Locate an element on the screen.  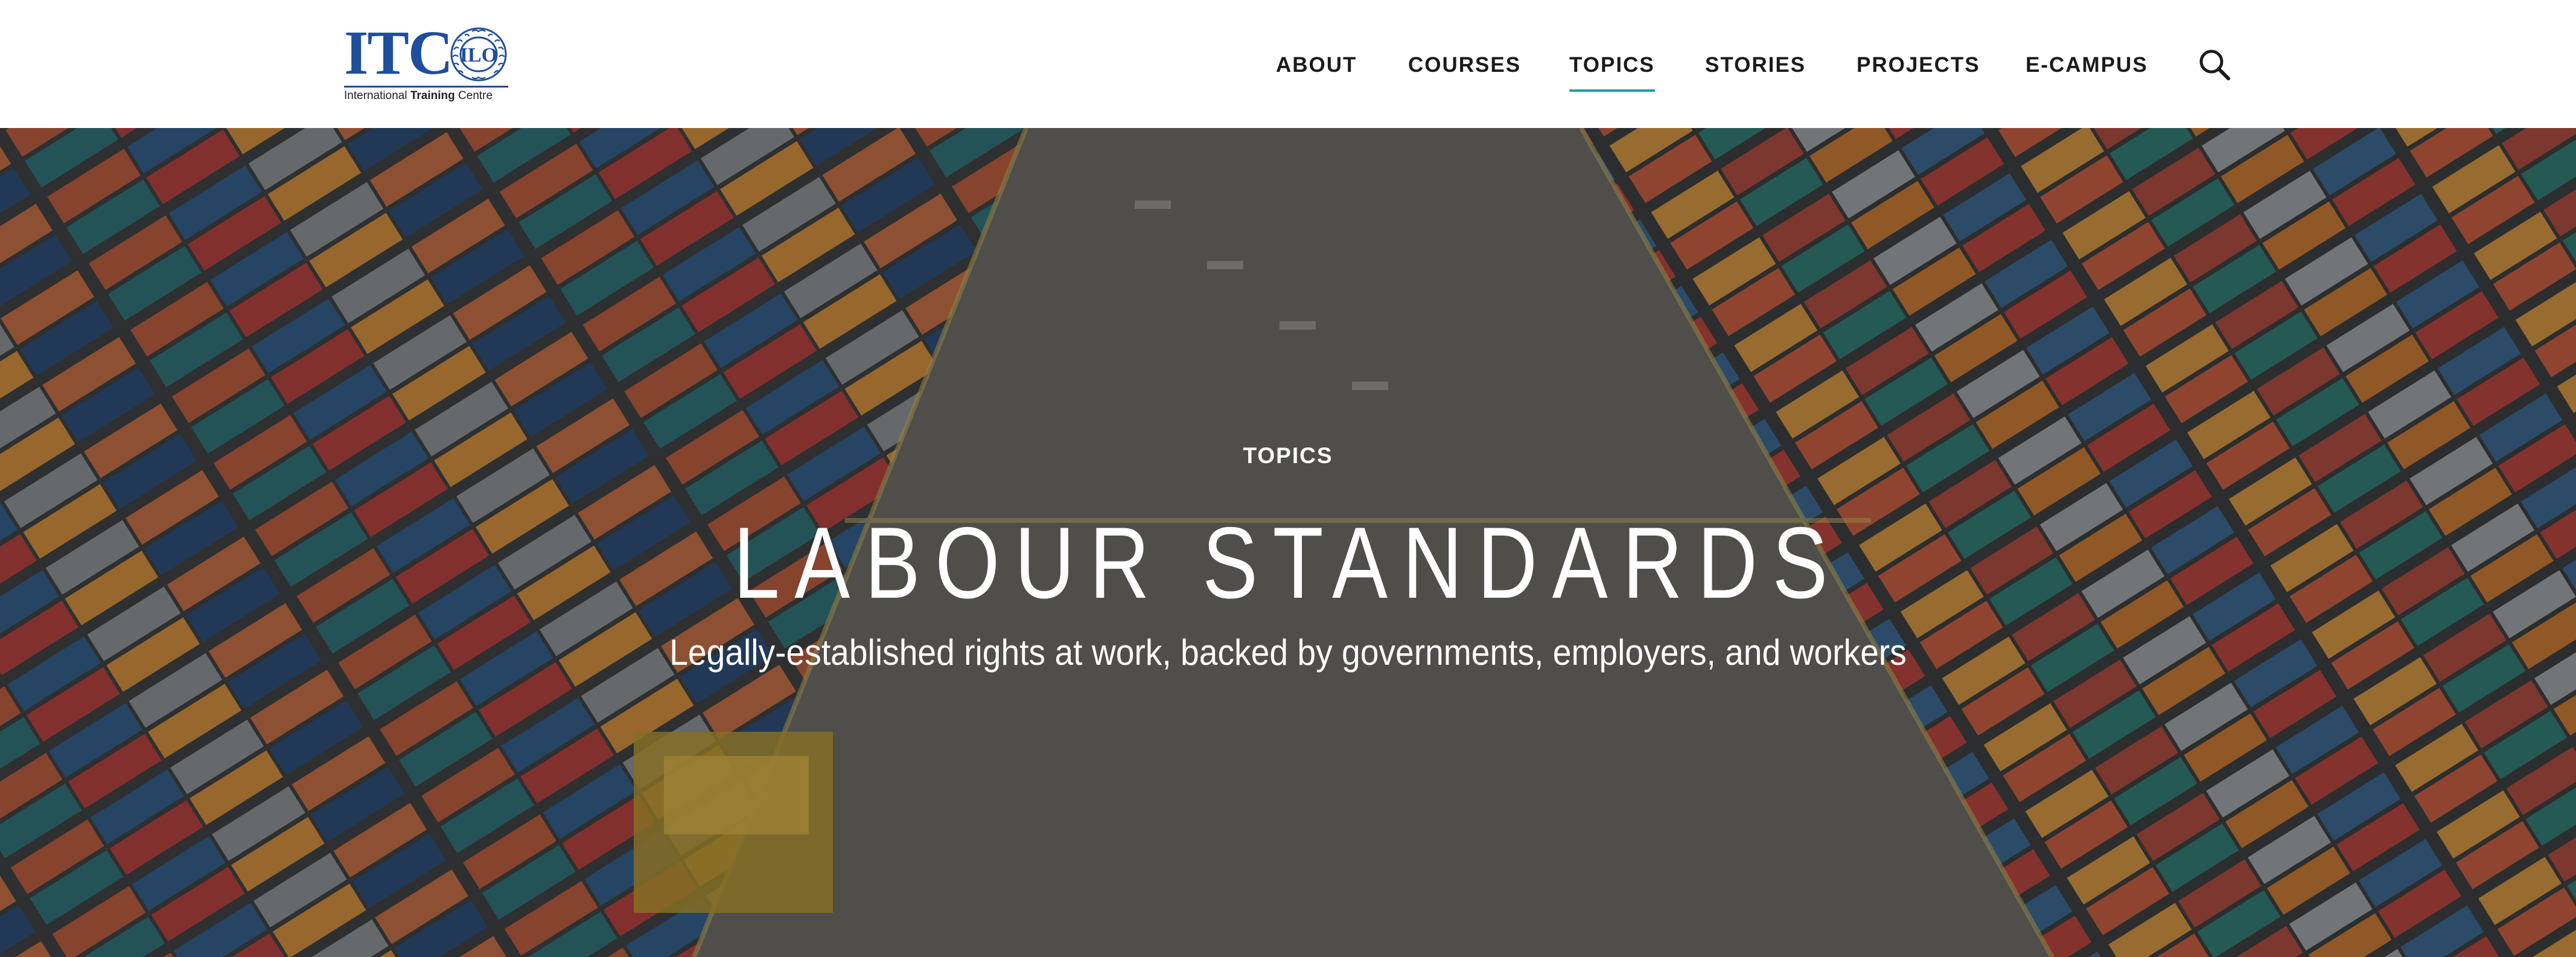
nav-item-about: ABOUT is located at coordinates (1316, 65).